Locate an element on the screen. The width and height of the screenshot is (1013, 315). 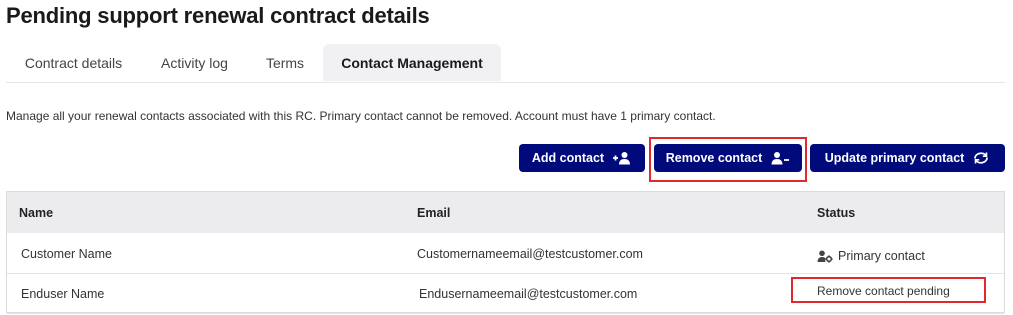
person-plus-icon is located at coordinates (622, 158).